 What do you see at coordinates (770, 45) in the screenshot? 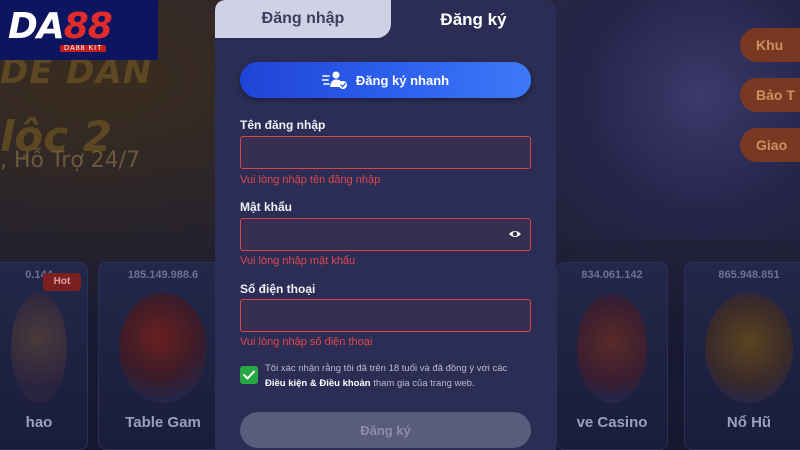
I see `side-pill-1: Khu` at bounding box center [770, 45].